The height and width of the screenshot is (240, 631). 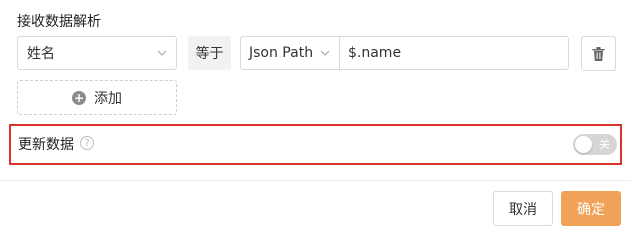 I want to click on type-select: Json Path, so click(x=290, y=53).